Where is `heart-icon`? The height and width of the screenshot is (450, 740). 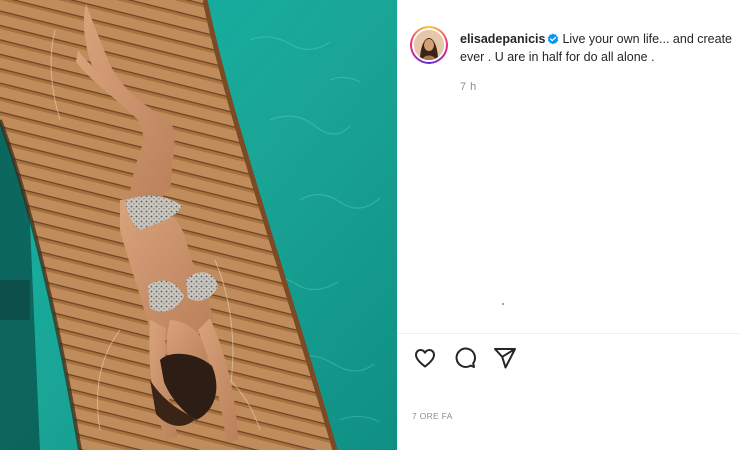 heart-icon is located at coordinates (425, 358).